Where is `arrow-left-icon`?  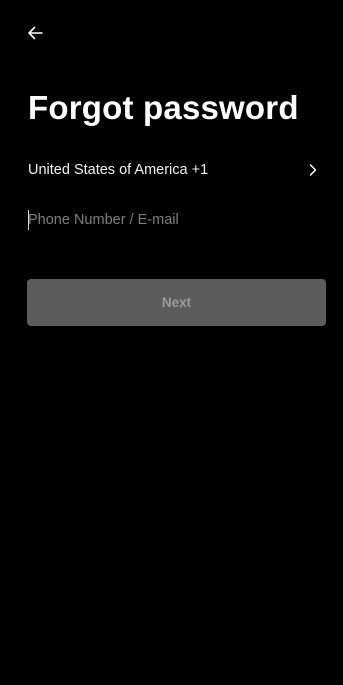 arrow-left-icon is located at coordinates (35, 33).